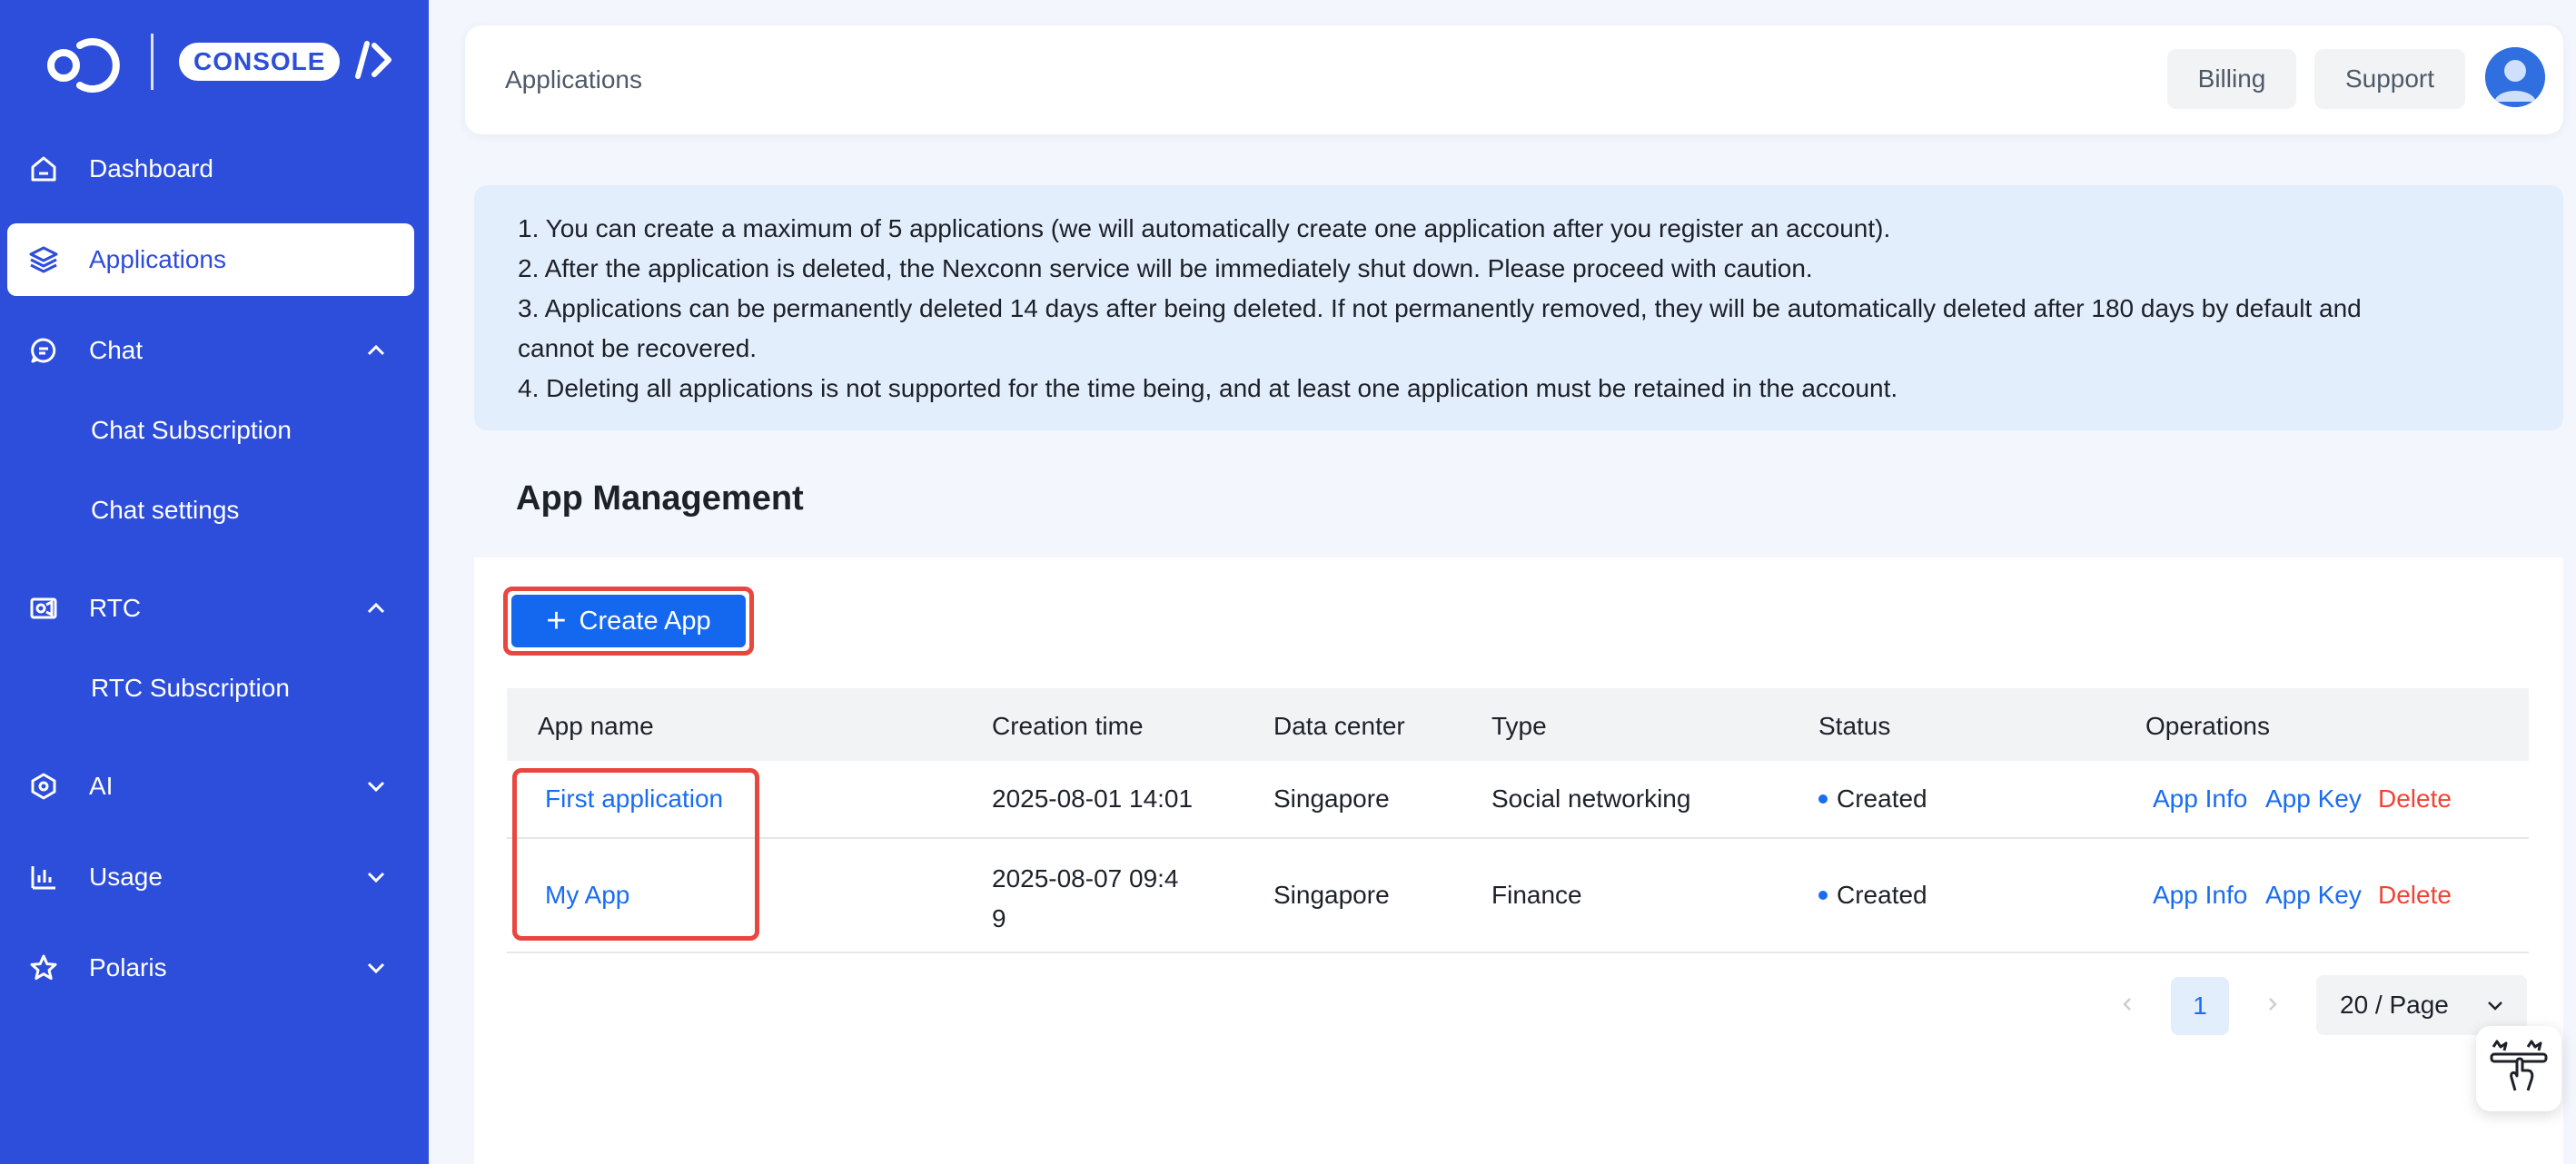 This screenshot has height=1164, width=2576. Describe the element at coordinates (2394, 1005) in the screenshot. I see `page-size-label: 20 / Page` at that location.